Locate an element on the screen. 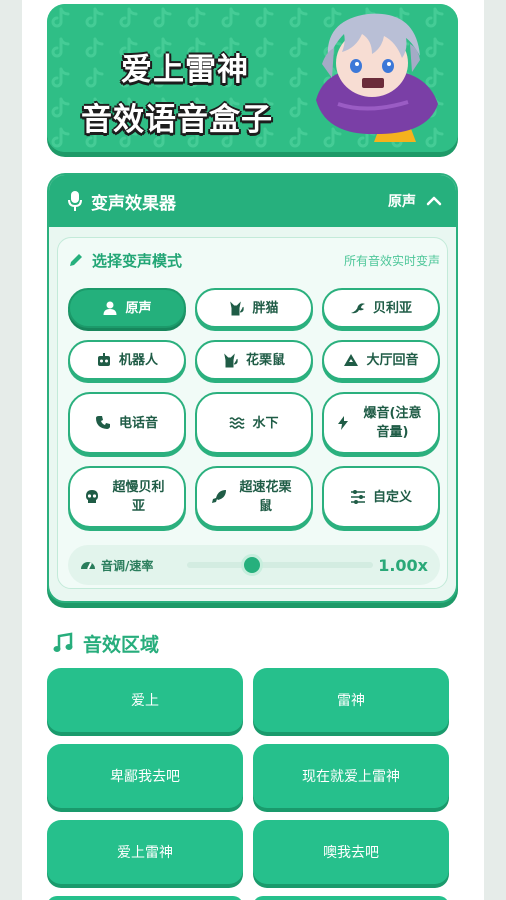  pencil-icon is located at coordinates (76, 260).